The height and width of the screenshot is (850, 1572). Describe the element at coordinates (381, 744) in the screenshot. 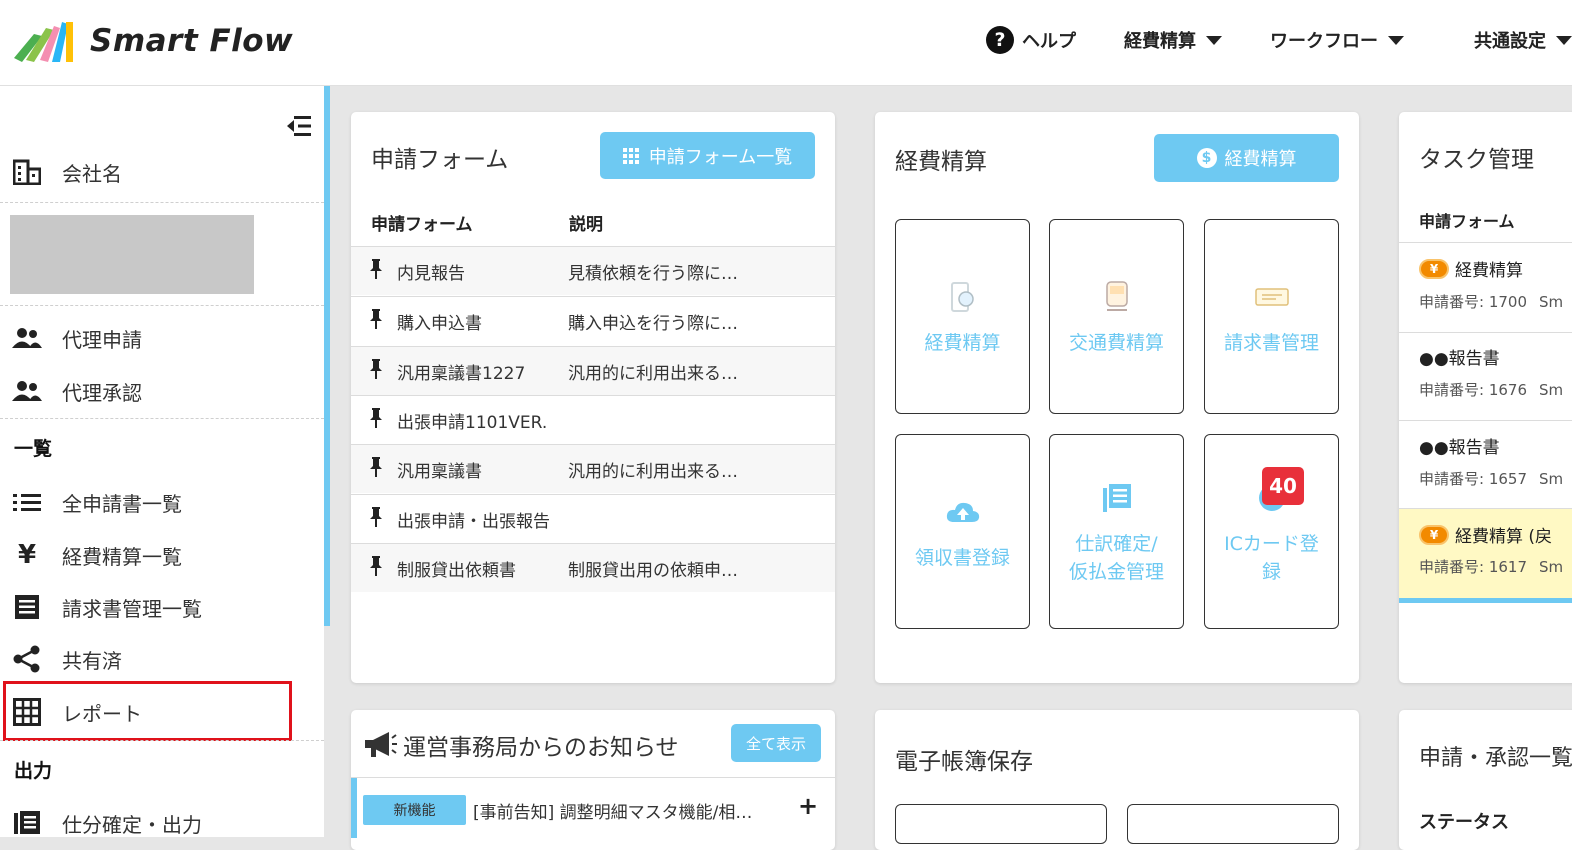

I see `megaphone-icon` at that location.